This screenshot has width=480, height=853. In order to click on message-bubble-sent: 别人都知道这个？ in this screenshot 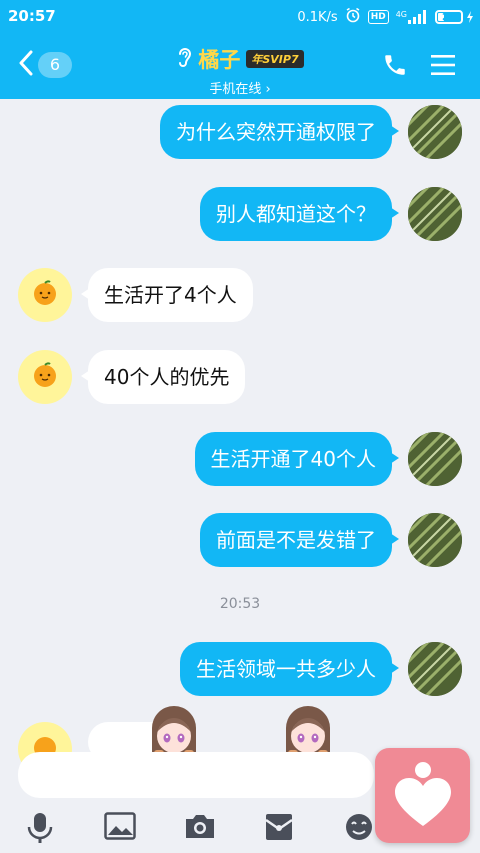, I will do `click(299, 214)`.